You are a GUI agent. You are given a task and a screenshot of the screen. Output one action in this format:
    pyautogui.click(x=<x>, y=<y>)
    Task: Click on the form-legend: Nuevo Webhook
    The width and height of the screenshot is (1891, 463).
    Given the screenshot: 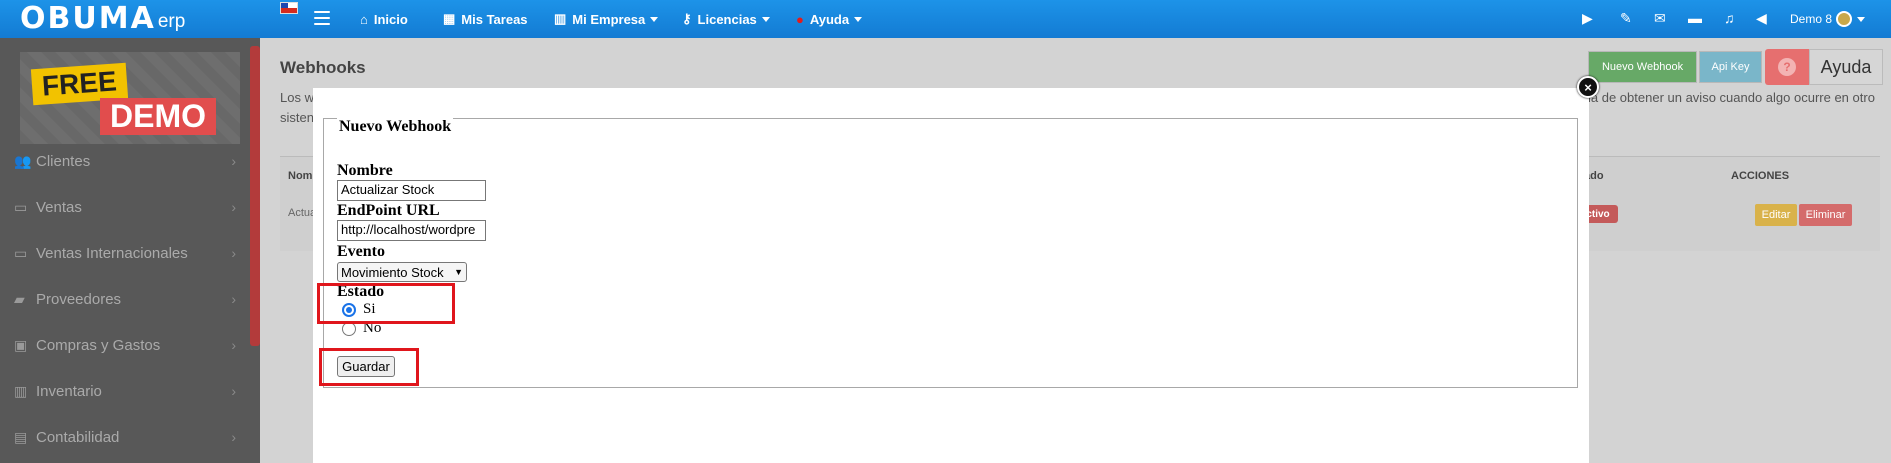 What is the action you would take?
    pyautogui.click(x=395, y=127)
    